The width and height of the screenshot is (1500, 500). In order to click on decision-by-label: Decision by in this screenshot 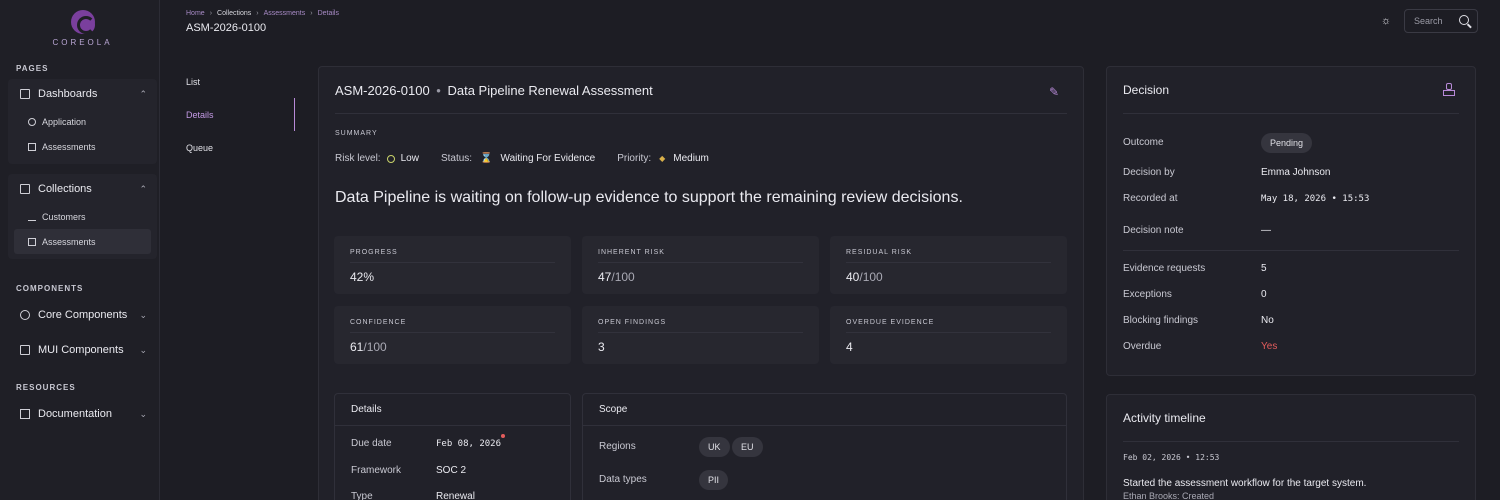, I will do `click(1149, 172)`.